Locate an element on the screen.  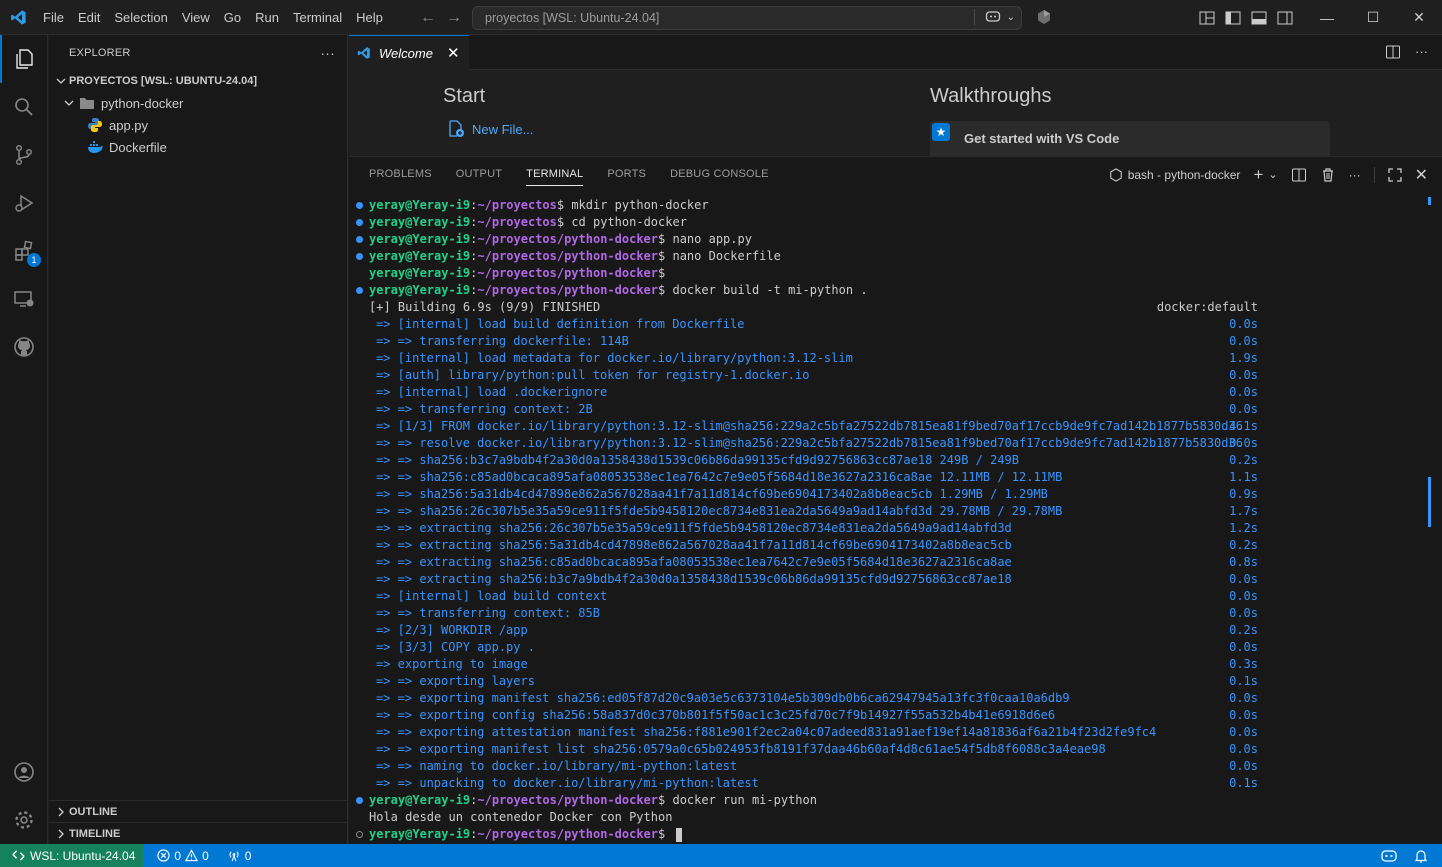
menu-file: File is located at coordinates (53, 17).